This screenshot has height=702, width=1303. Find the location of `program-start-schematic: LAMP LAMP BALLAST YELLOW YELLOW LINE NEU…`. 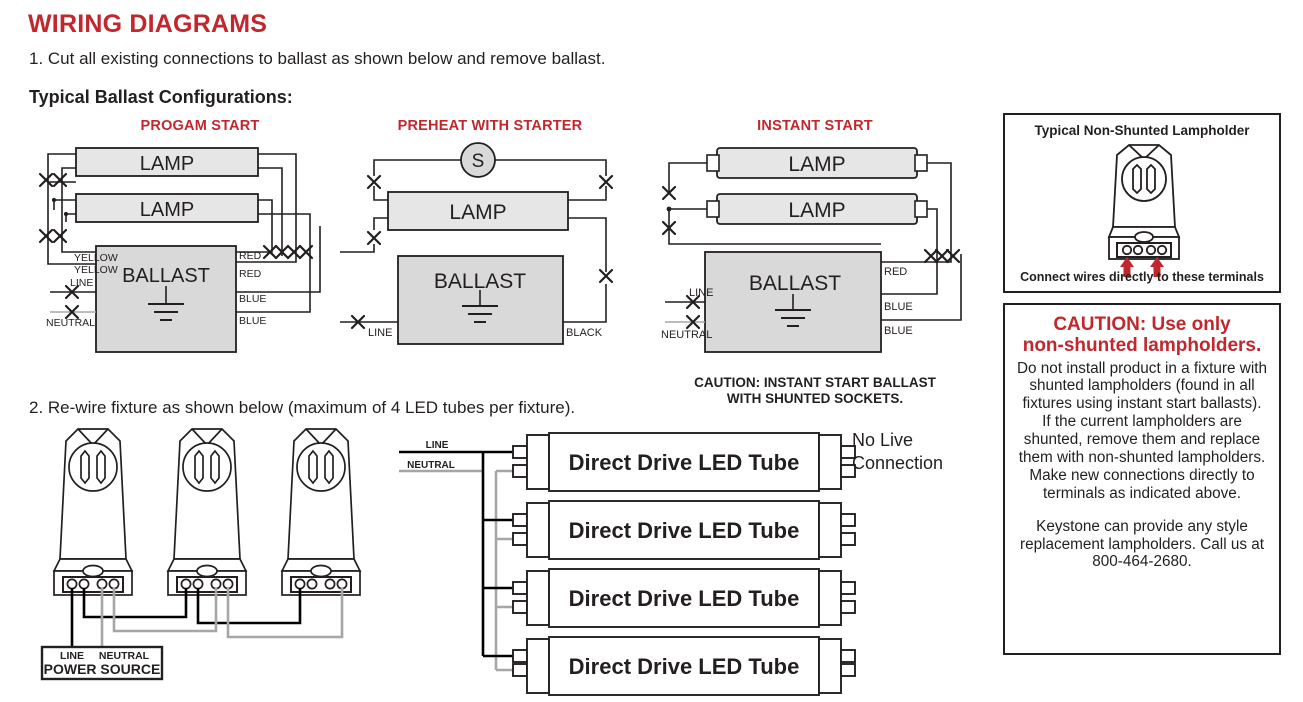

program-start-schematic: LAMP LAMP BALLAST YELLOW YELLOW LINE NEU… is located at coordinates (179, 250).